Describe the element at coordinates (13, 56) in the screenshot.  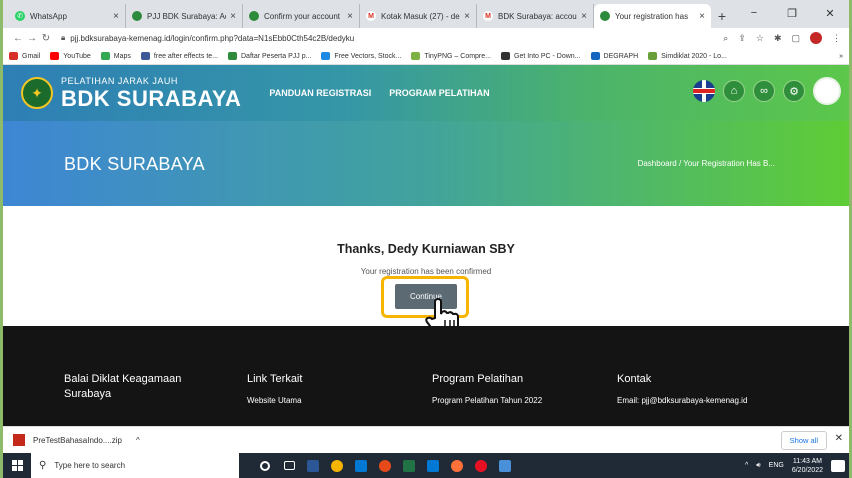
I see `gmail-icon` at that location.